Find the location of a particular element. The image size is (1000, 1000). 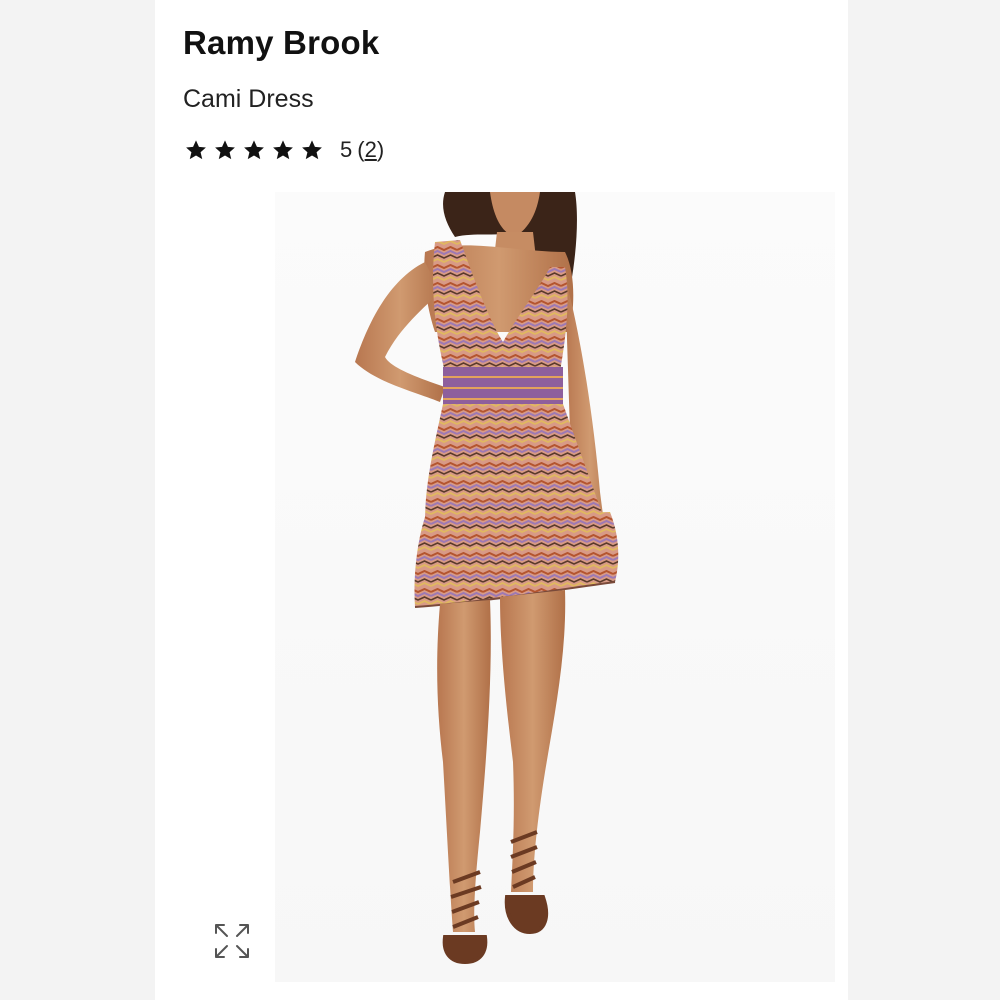

product-name: Cami Dress is located at coordinates (248, 99).